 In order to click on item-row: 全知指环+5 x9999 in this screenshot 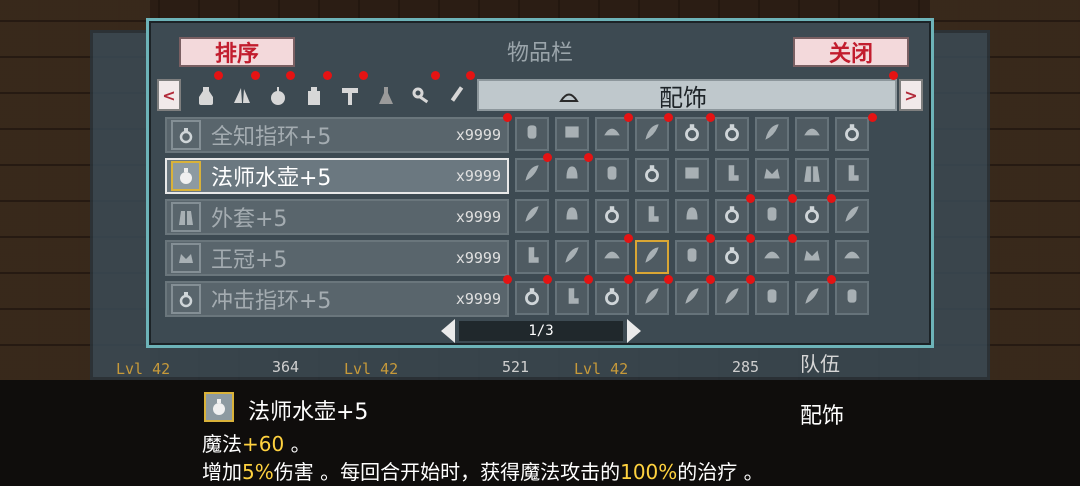, I will do `click(337, 135)`.